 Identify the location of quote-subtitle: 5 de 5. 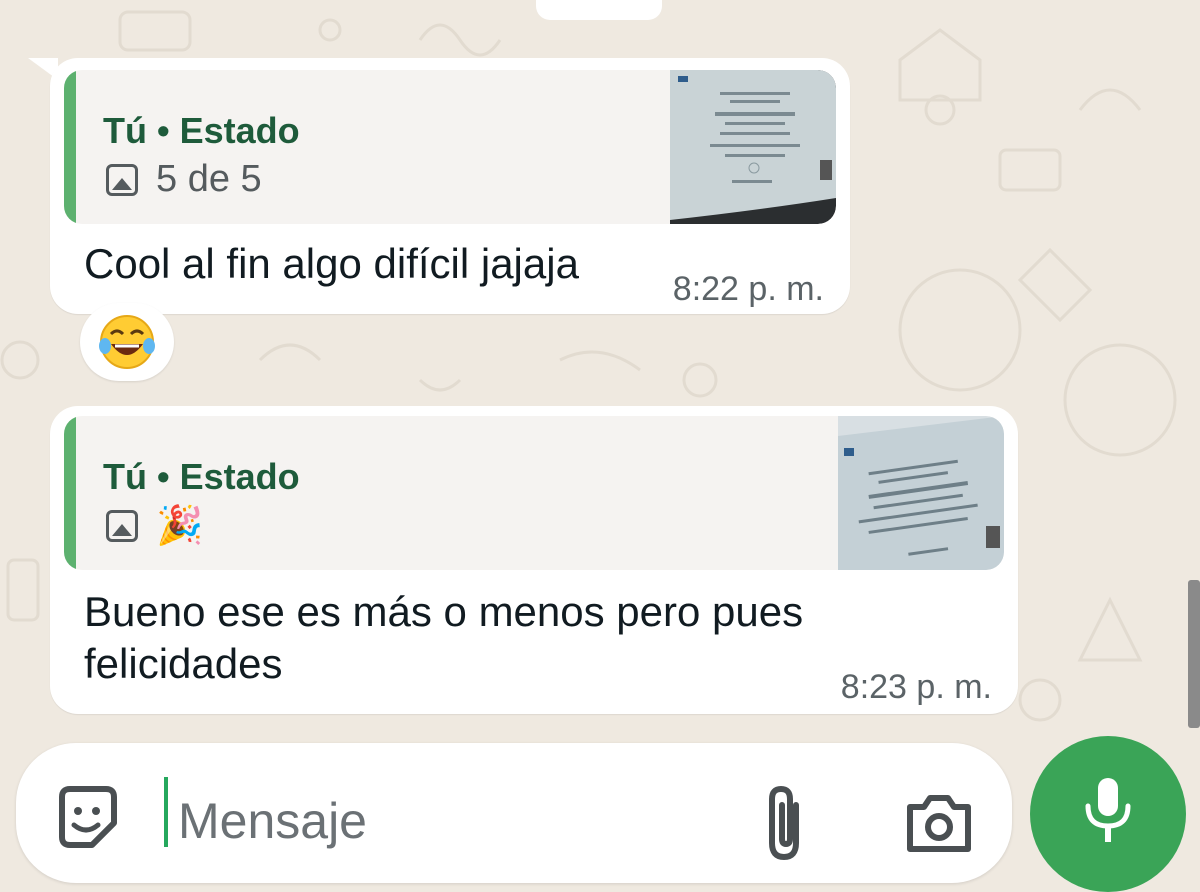
(184, 179).